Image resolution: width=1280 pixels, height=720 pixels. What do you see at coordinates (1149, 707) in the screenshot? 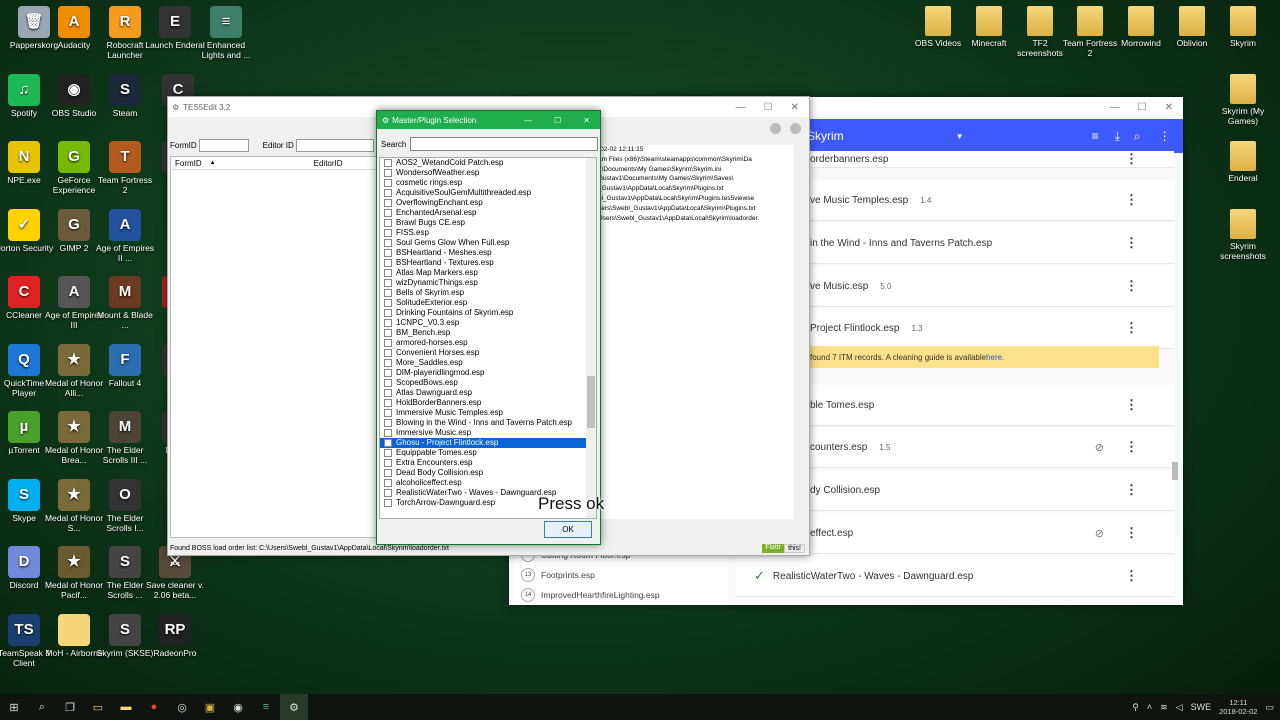
I see `chevron-up-icon: ˄` at bounding box center [1149, 707].